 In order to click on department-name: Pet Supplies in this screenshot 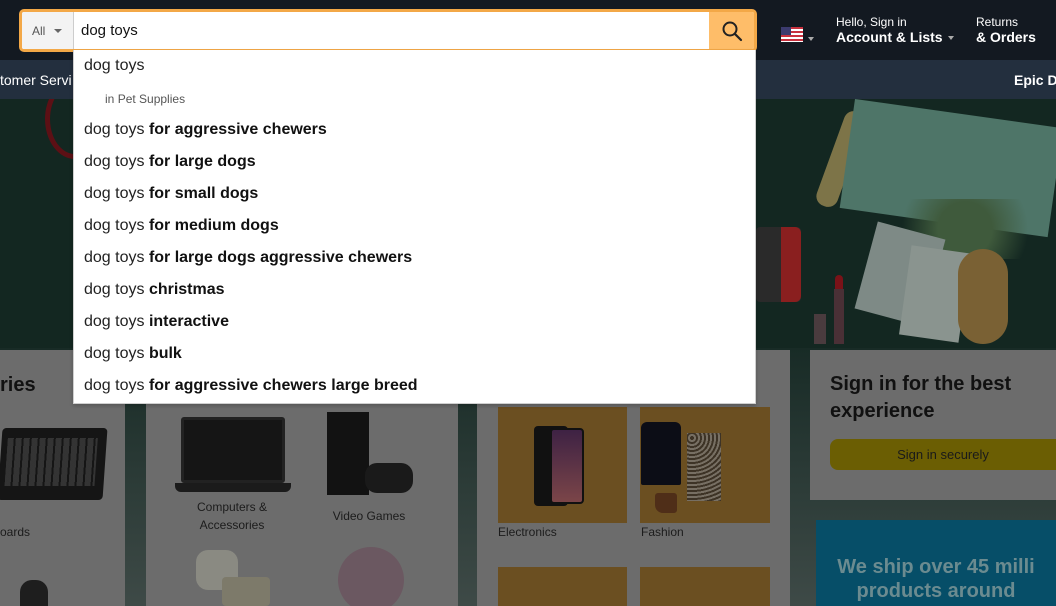, I will do `click(151, 99)`.